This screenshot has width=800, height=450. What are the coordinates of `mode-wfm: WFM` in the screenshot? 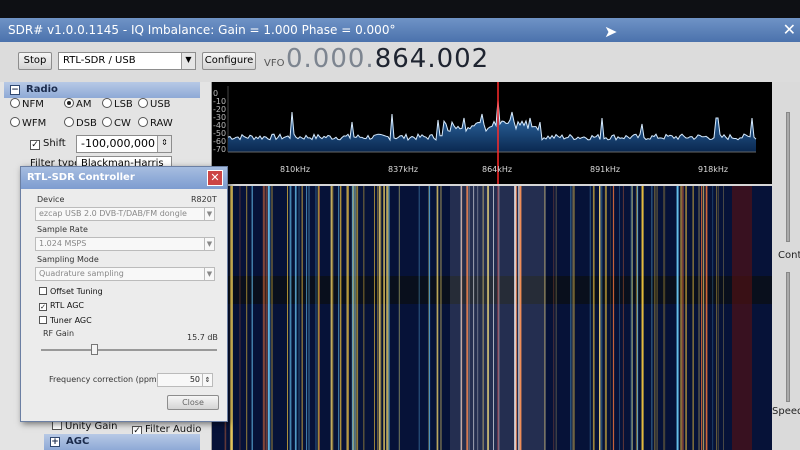 It's located at (28, 123).